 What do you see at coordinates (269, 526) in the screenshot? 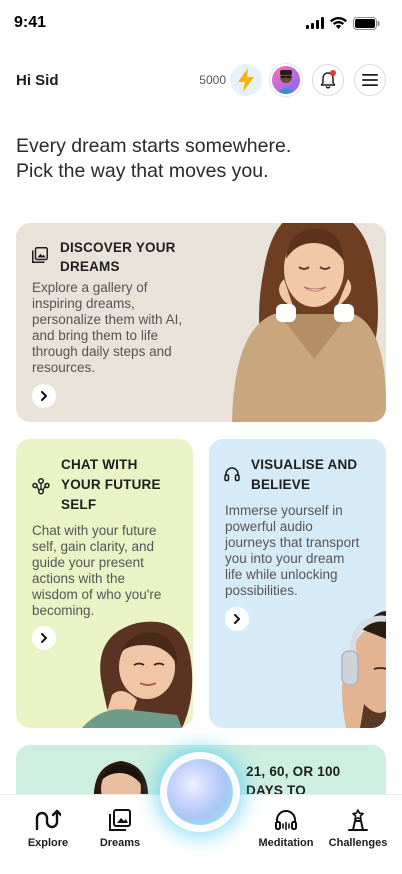
I see `visualise-desc-line: powerful audio` at bounding box center [269, 526].